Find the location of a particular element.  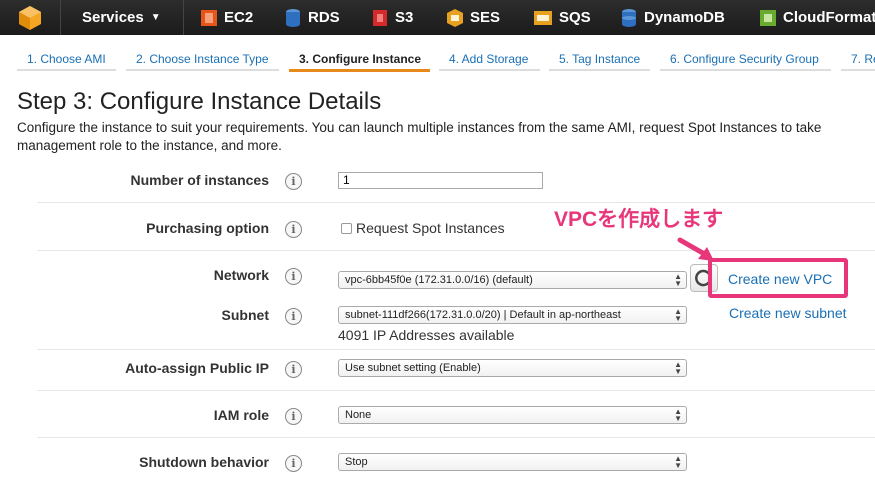

aws-logo-icon is located at coordinates (30, 17).